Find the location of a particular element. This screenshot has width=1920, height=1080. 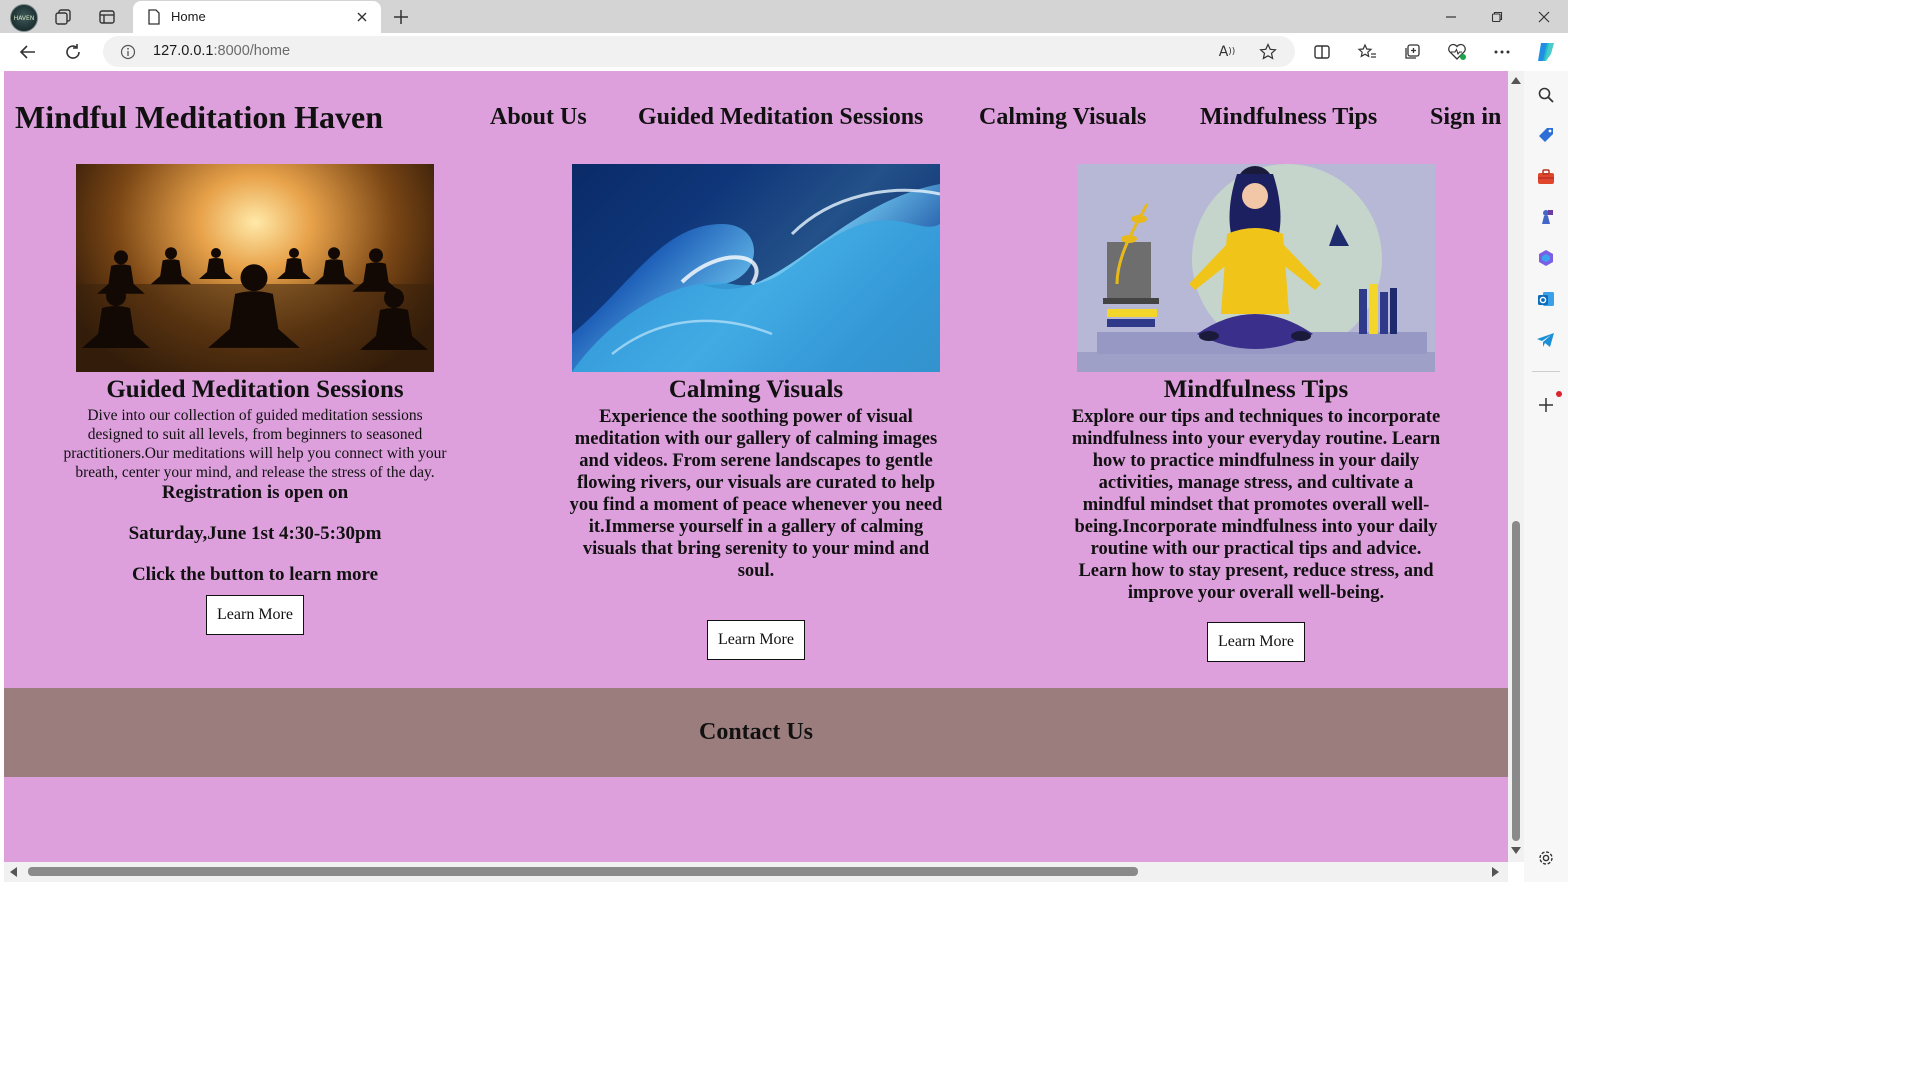

add-icon is located at coordinates (1546, 405).